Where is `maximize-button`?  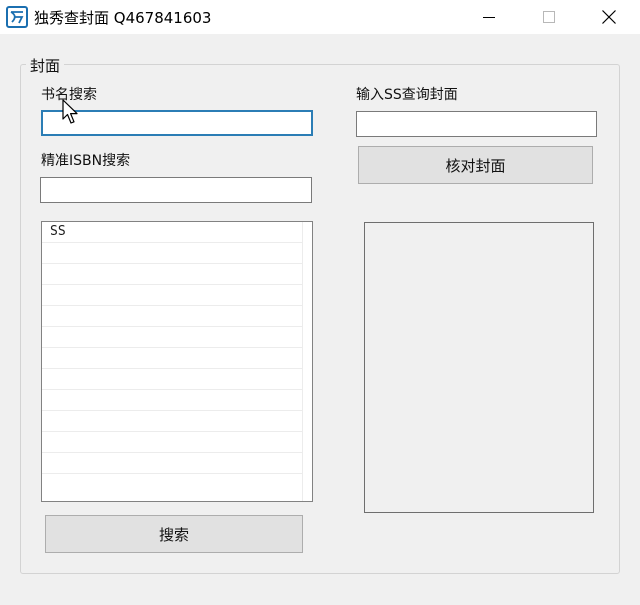 maximize-button is located at coordinates (549, 17).